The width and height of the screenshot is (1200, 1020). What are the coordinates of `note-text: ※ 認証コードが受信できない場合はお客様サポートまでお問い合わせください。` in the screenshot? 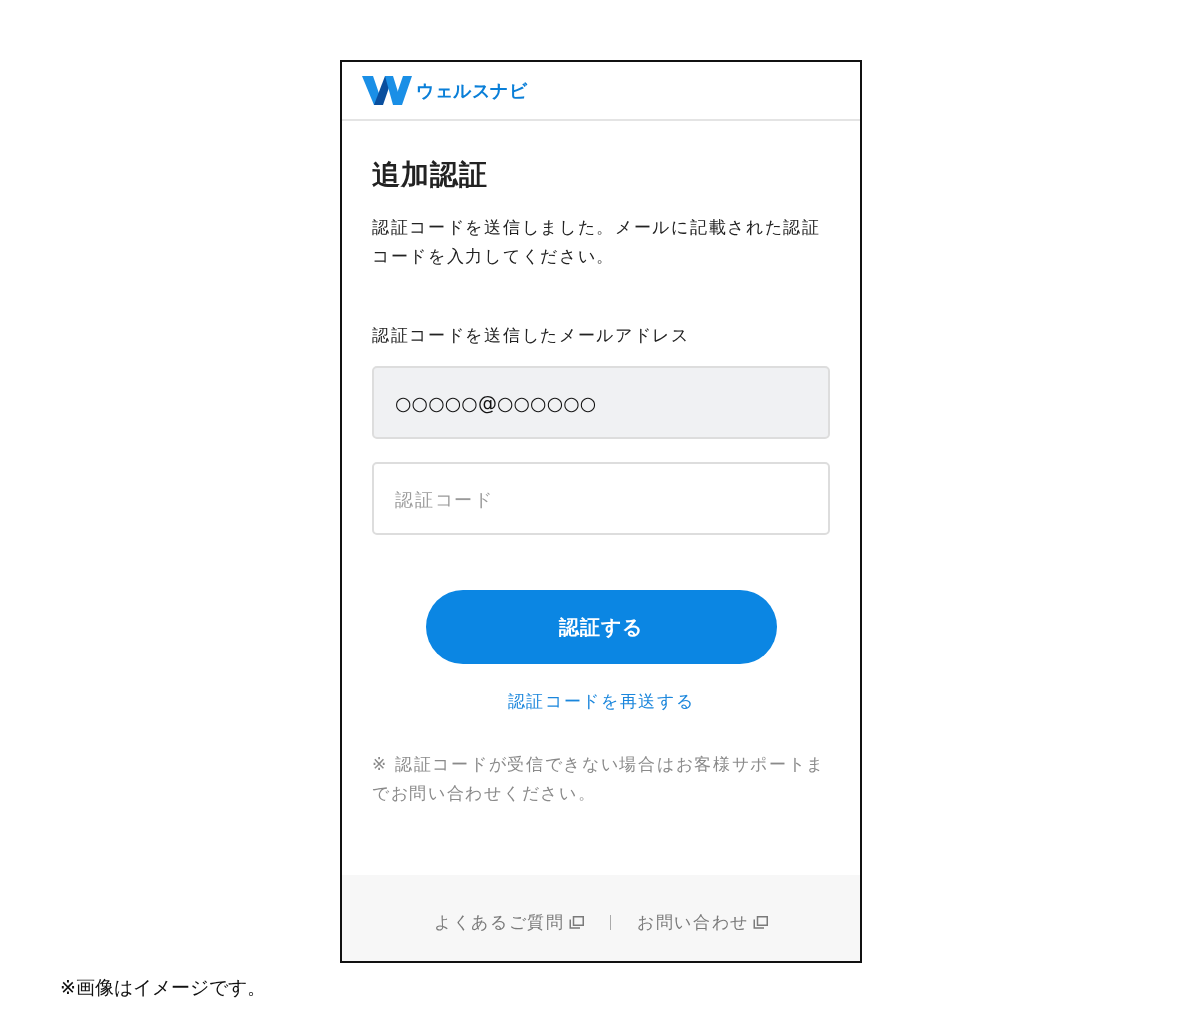 It's located at (599, 779).